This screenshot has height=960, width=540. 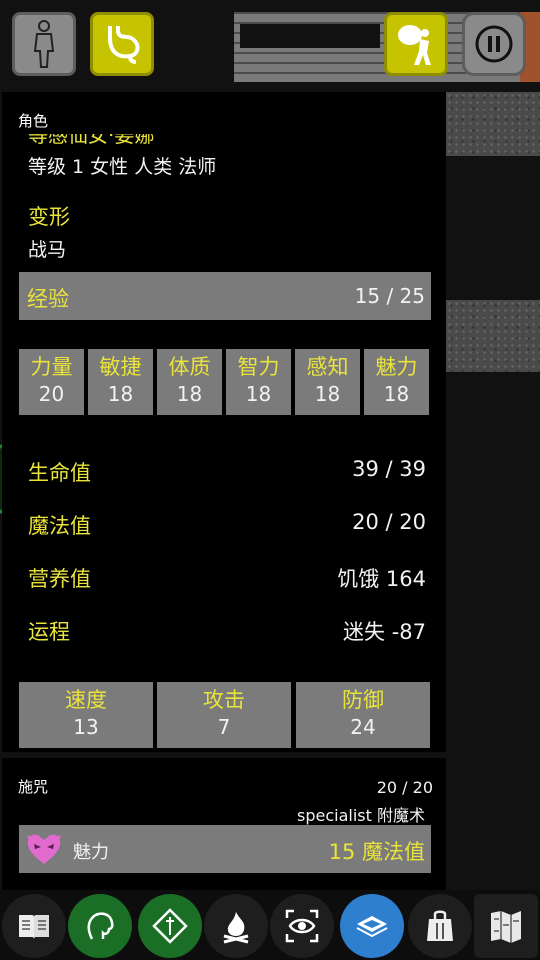 I want to click on inventory-button, so click(x=440, y=926).